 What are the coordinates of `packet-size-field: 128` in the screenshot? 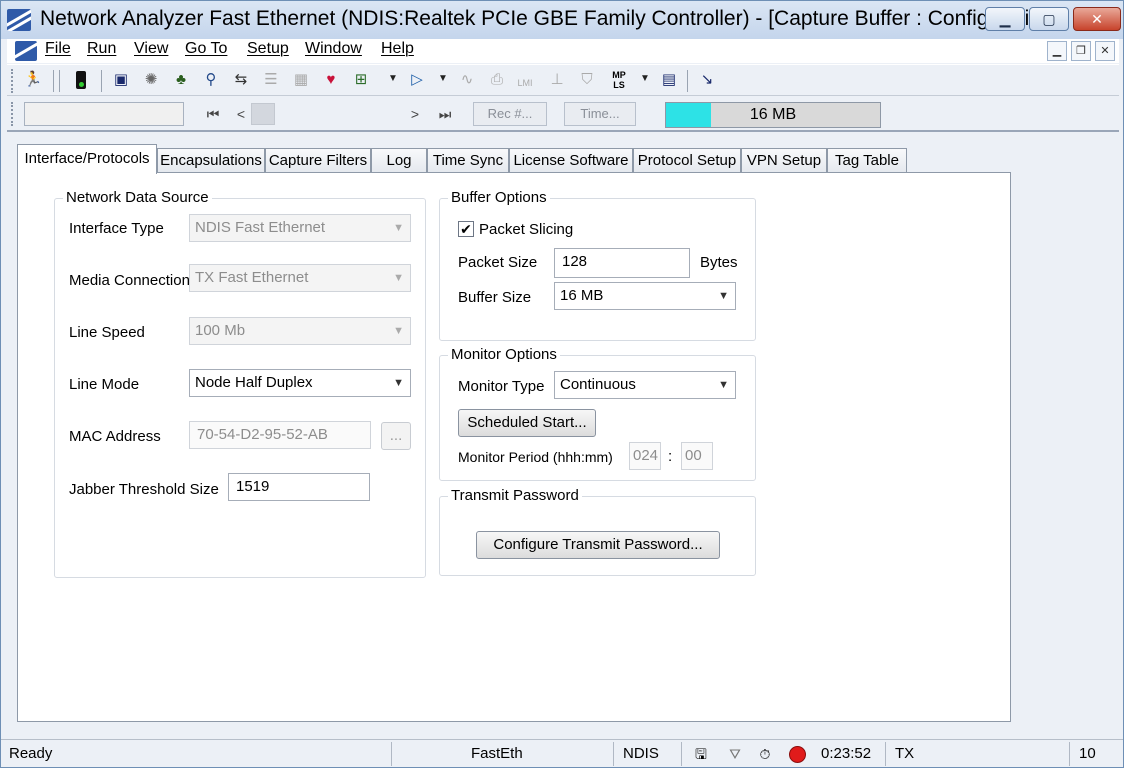 It's located at (622, 263).